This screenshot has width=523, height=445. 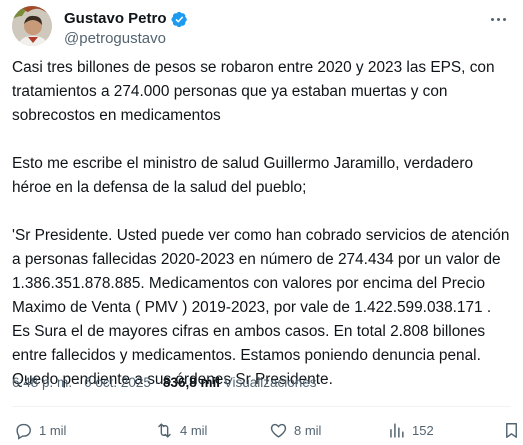 I want to click on user-handle: @petrogustavo, so click(x=115, y=39).